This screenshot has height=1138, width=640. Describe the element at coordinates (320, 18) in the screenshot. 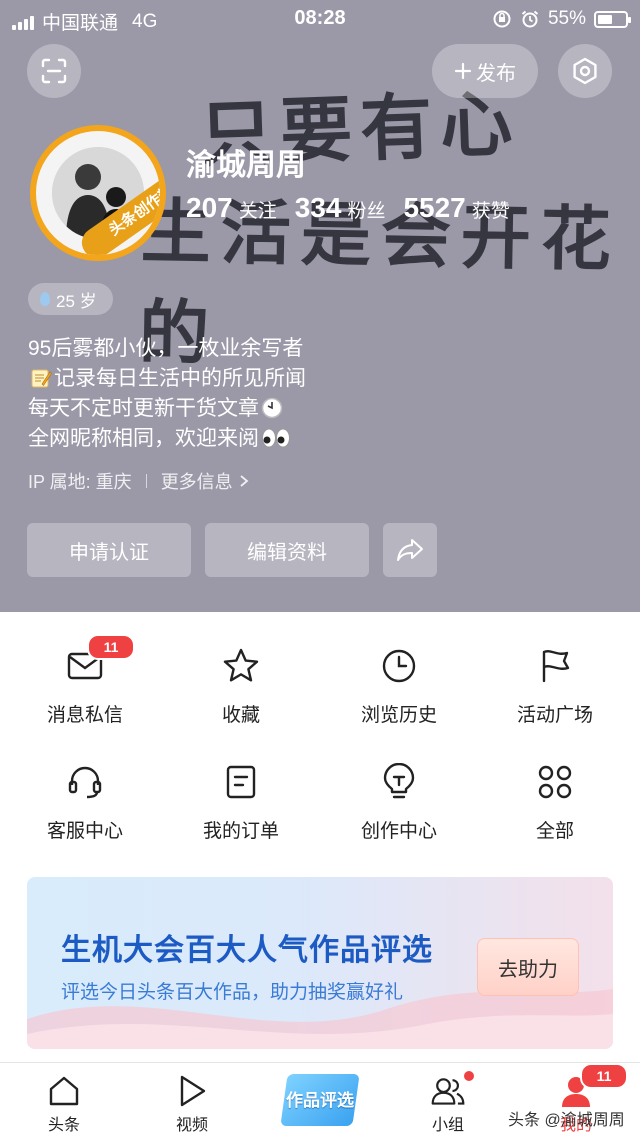

I see `status-bar: 中国联通 4G 08:28 55%` at that location.